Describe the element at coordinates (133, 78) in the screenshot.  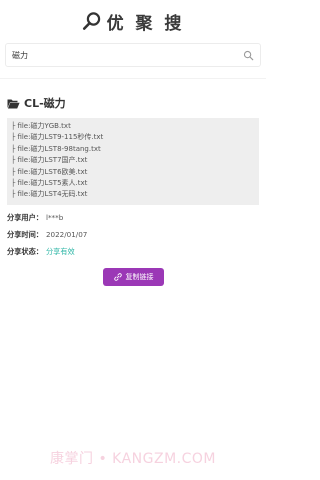
I see `divider` at that location.